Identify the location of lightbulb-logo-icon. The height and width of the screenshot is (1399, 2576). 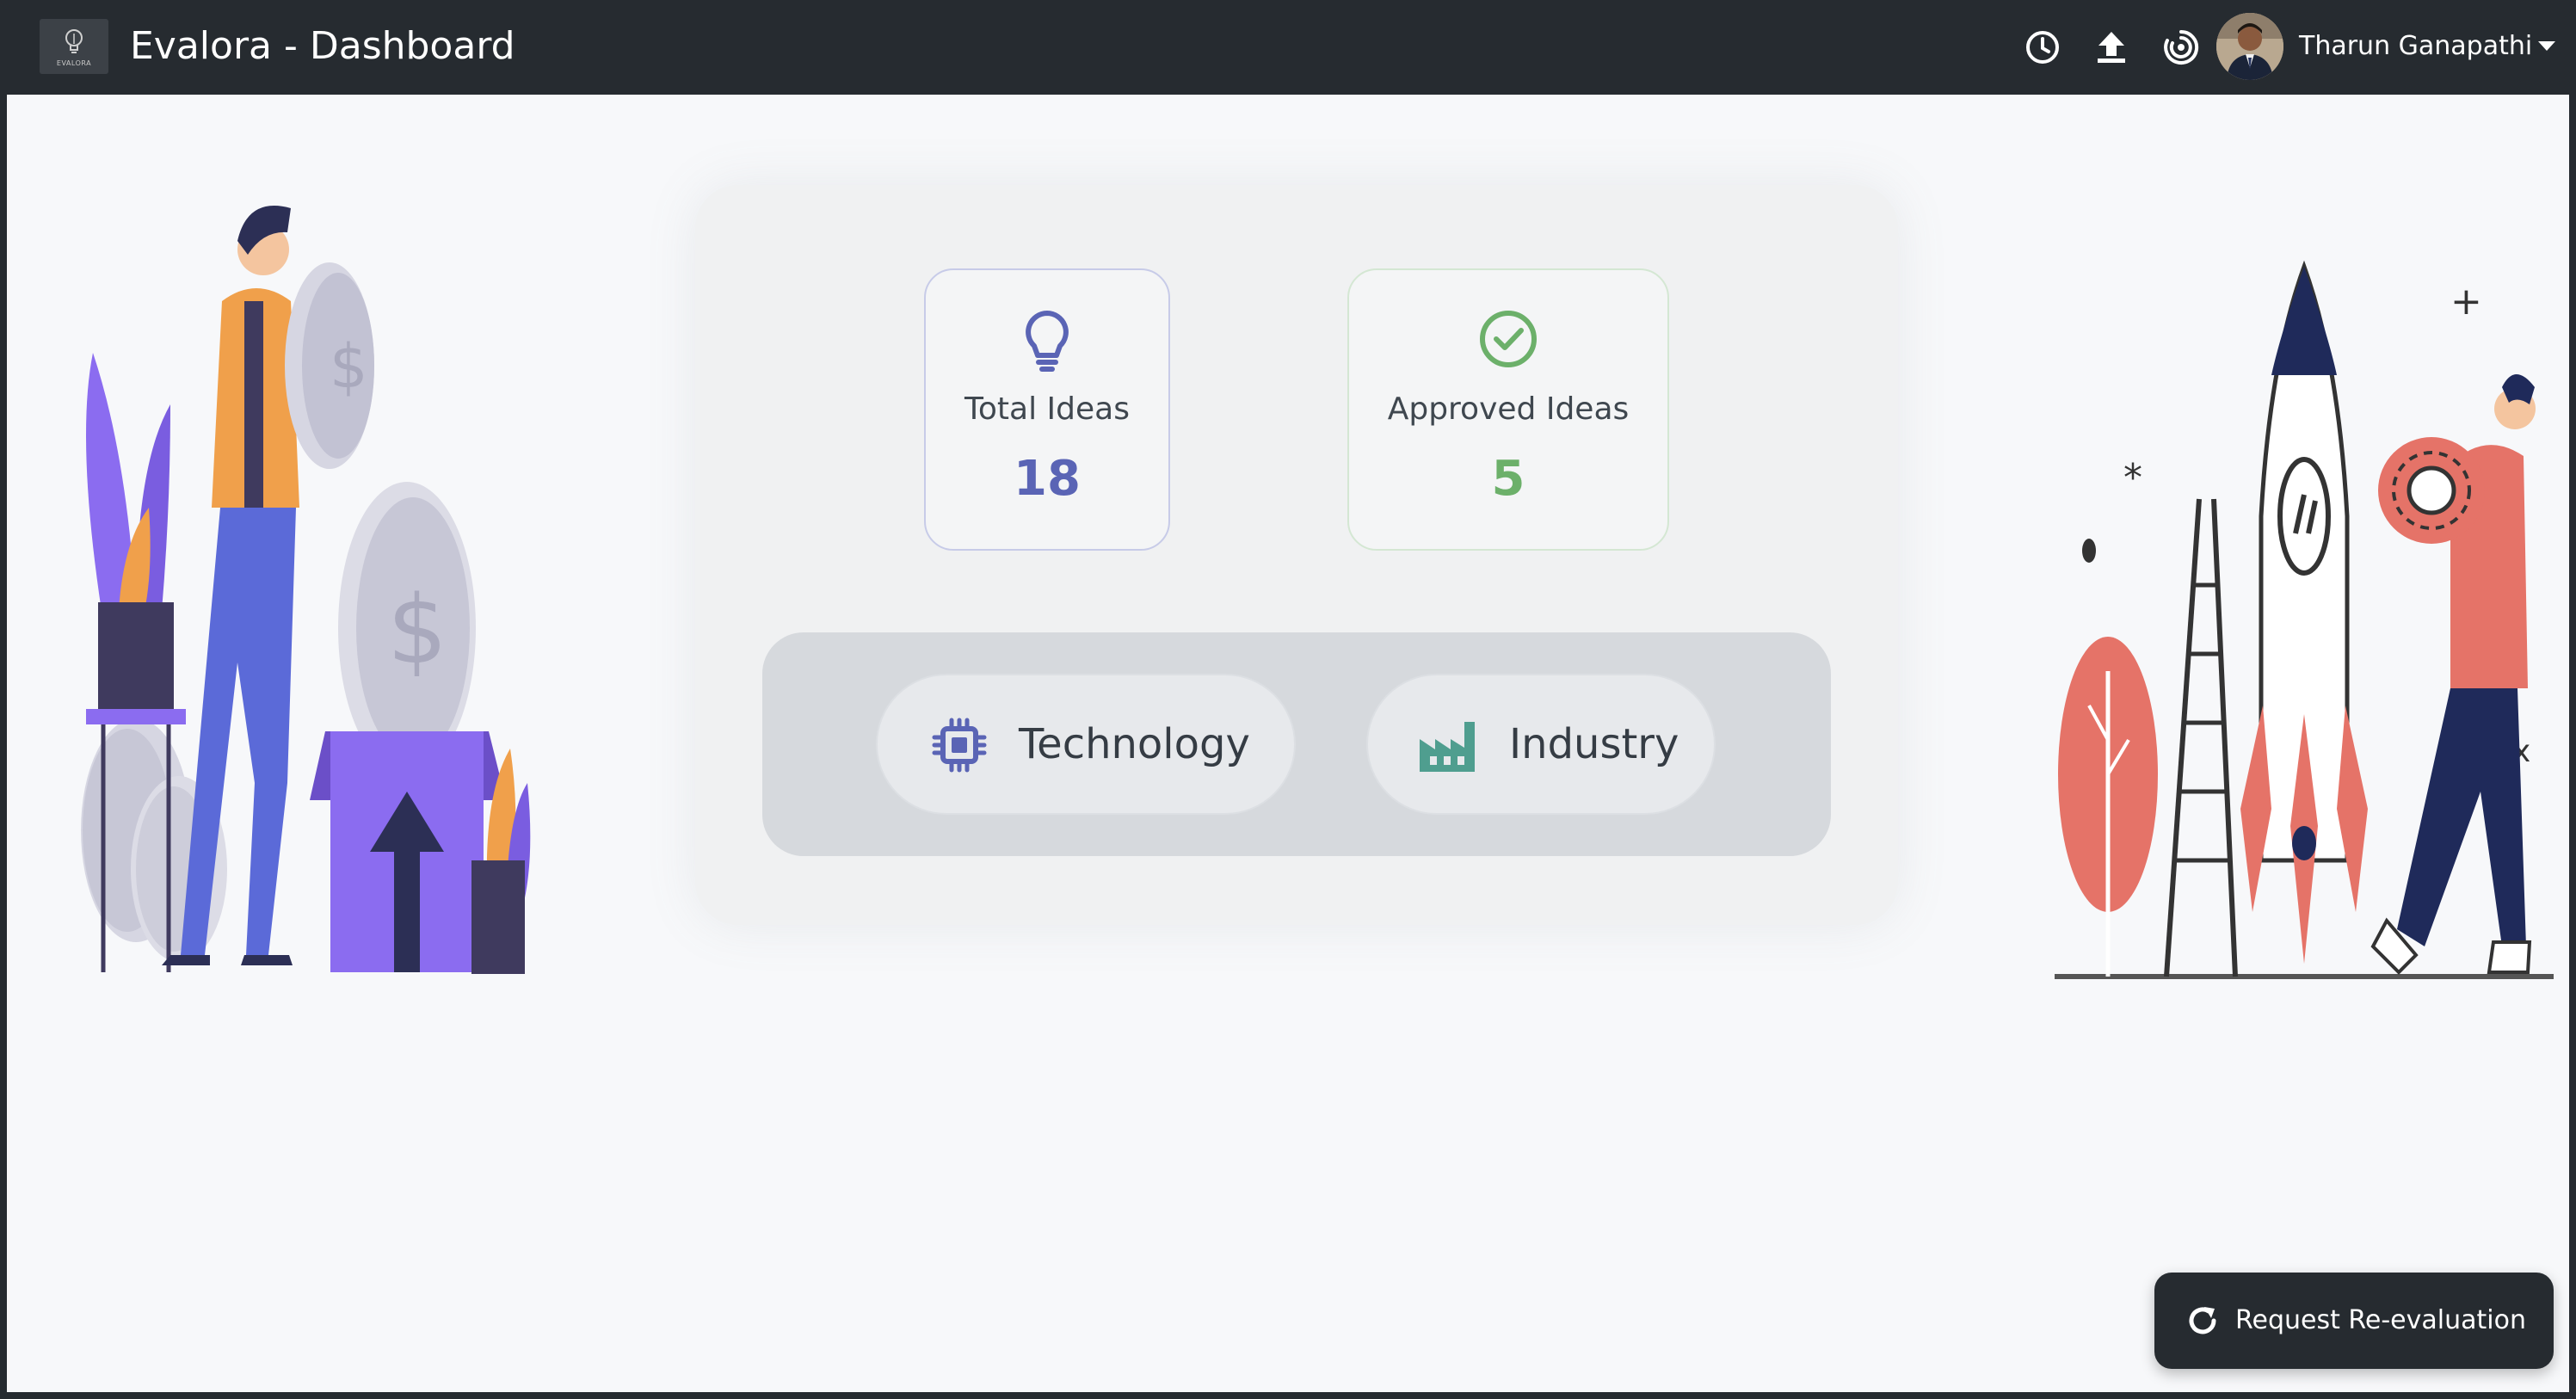
(74, 41).